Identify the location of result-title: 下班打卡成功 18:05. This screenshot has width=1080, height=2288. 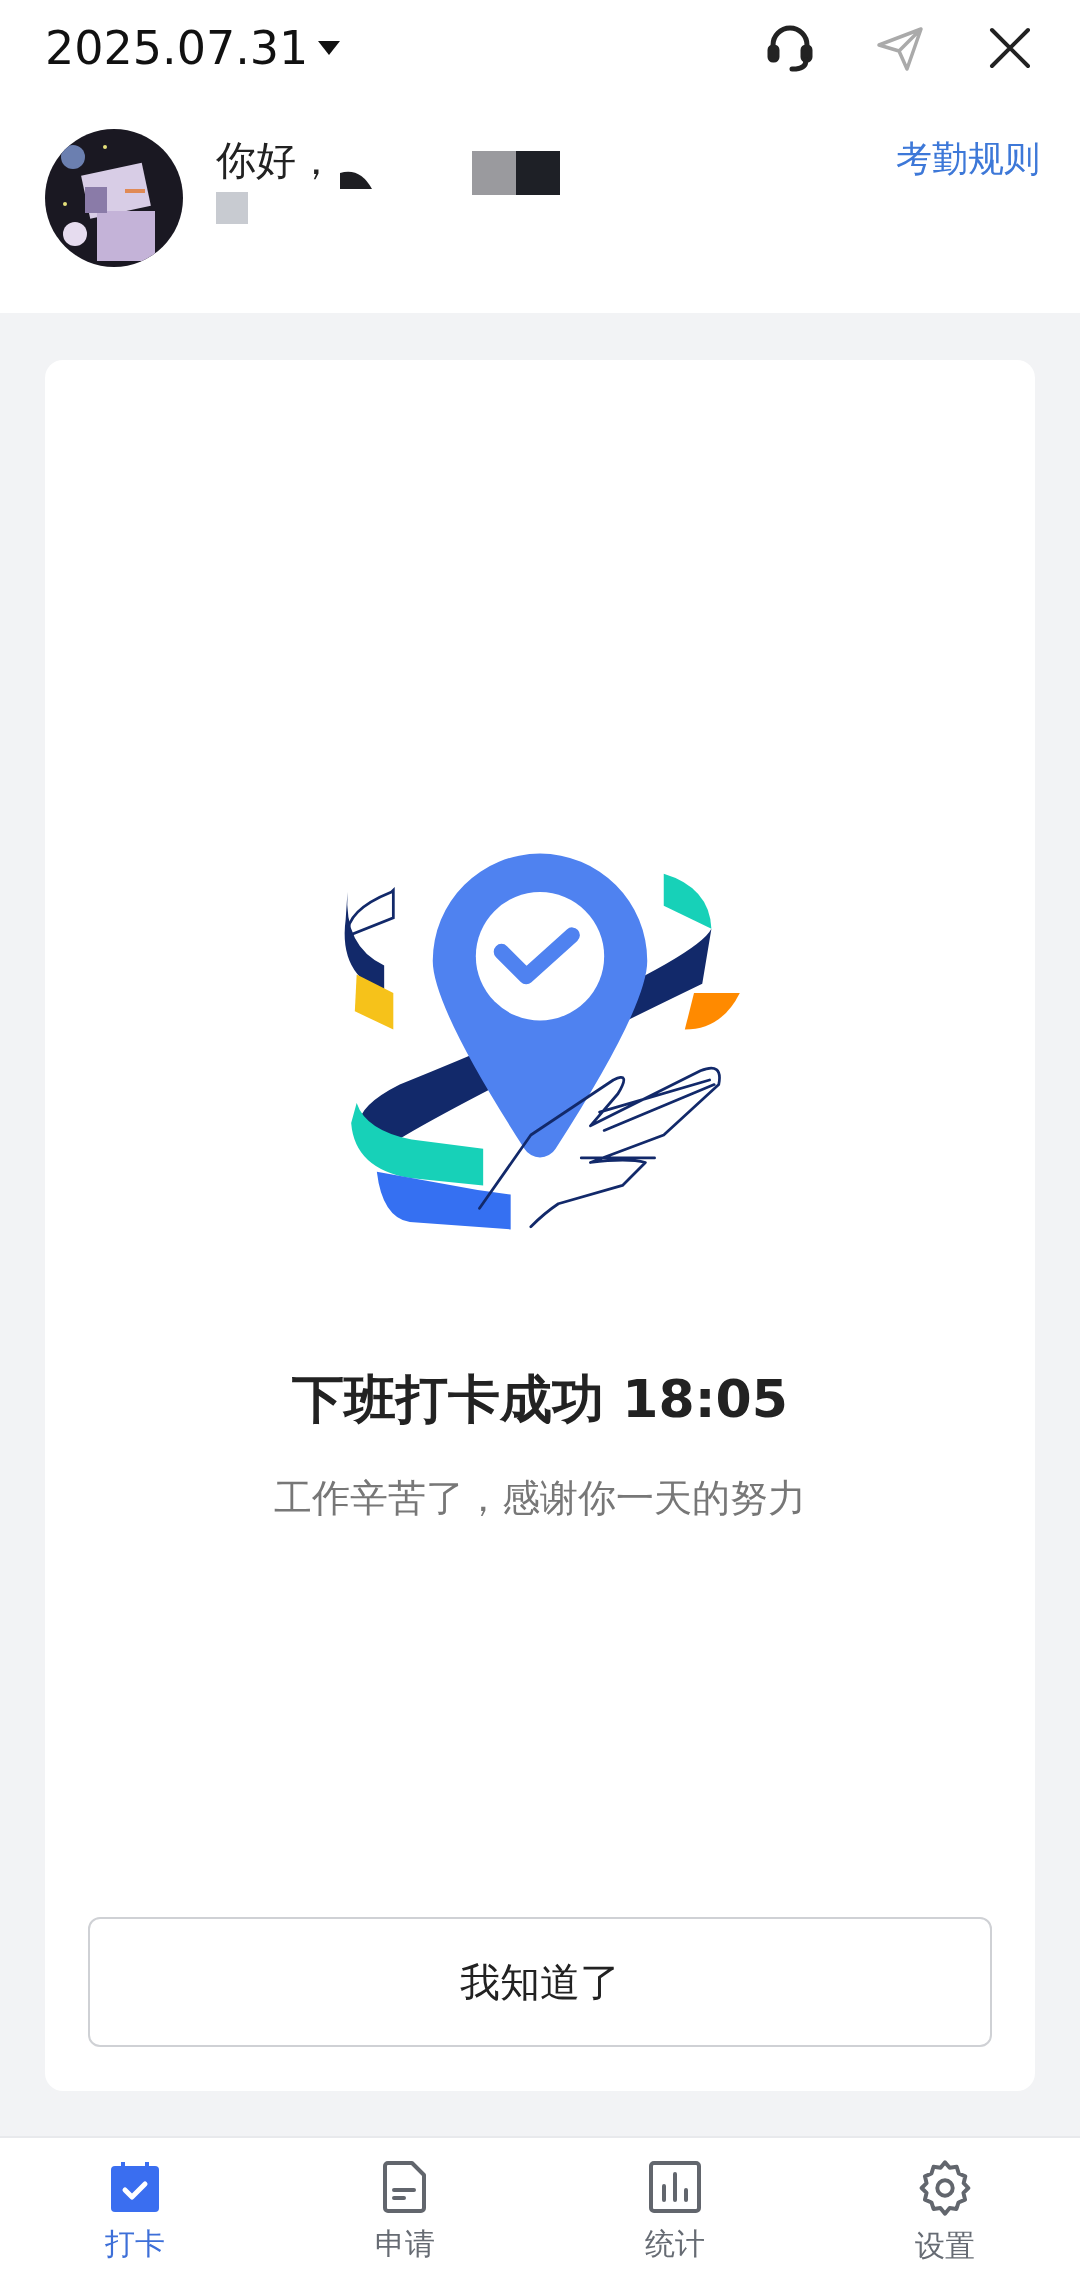
(540, 1399).